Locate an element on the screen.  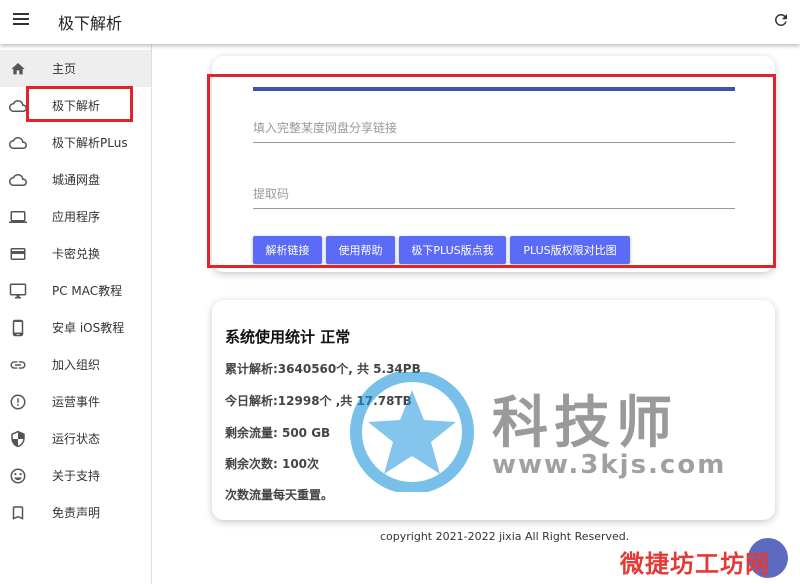
card-icon is located at coordinates (18, 254).